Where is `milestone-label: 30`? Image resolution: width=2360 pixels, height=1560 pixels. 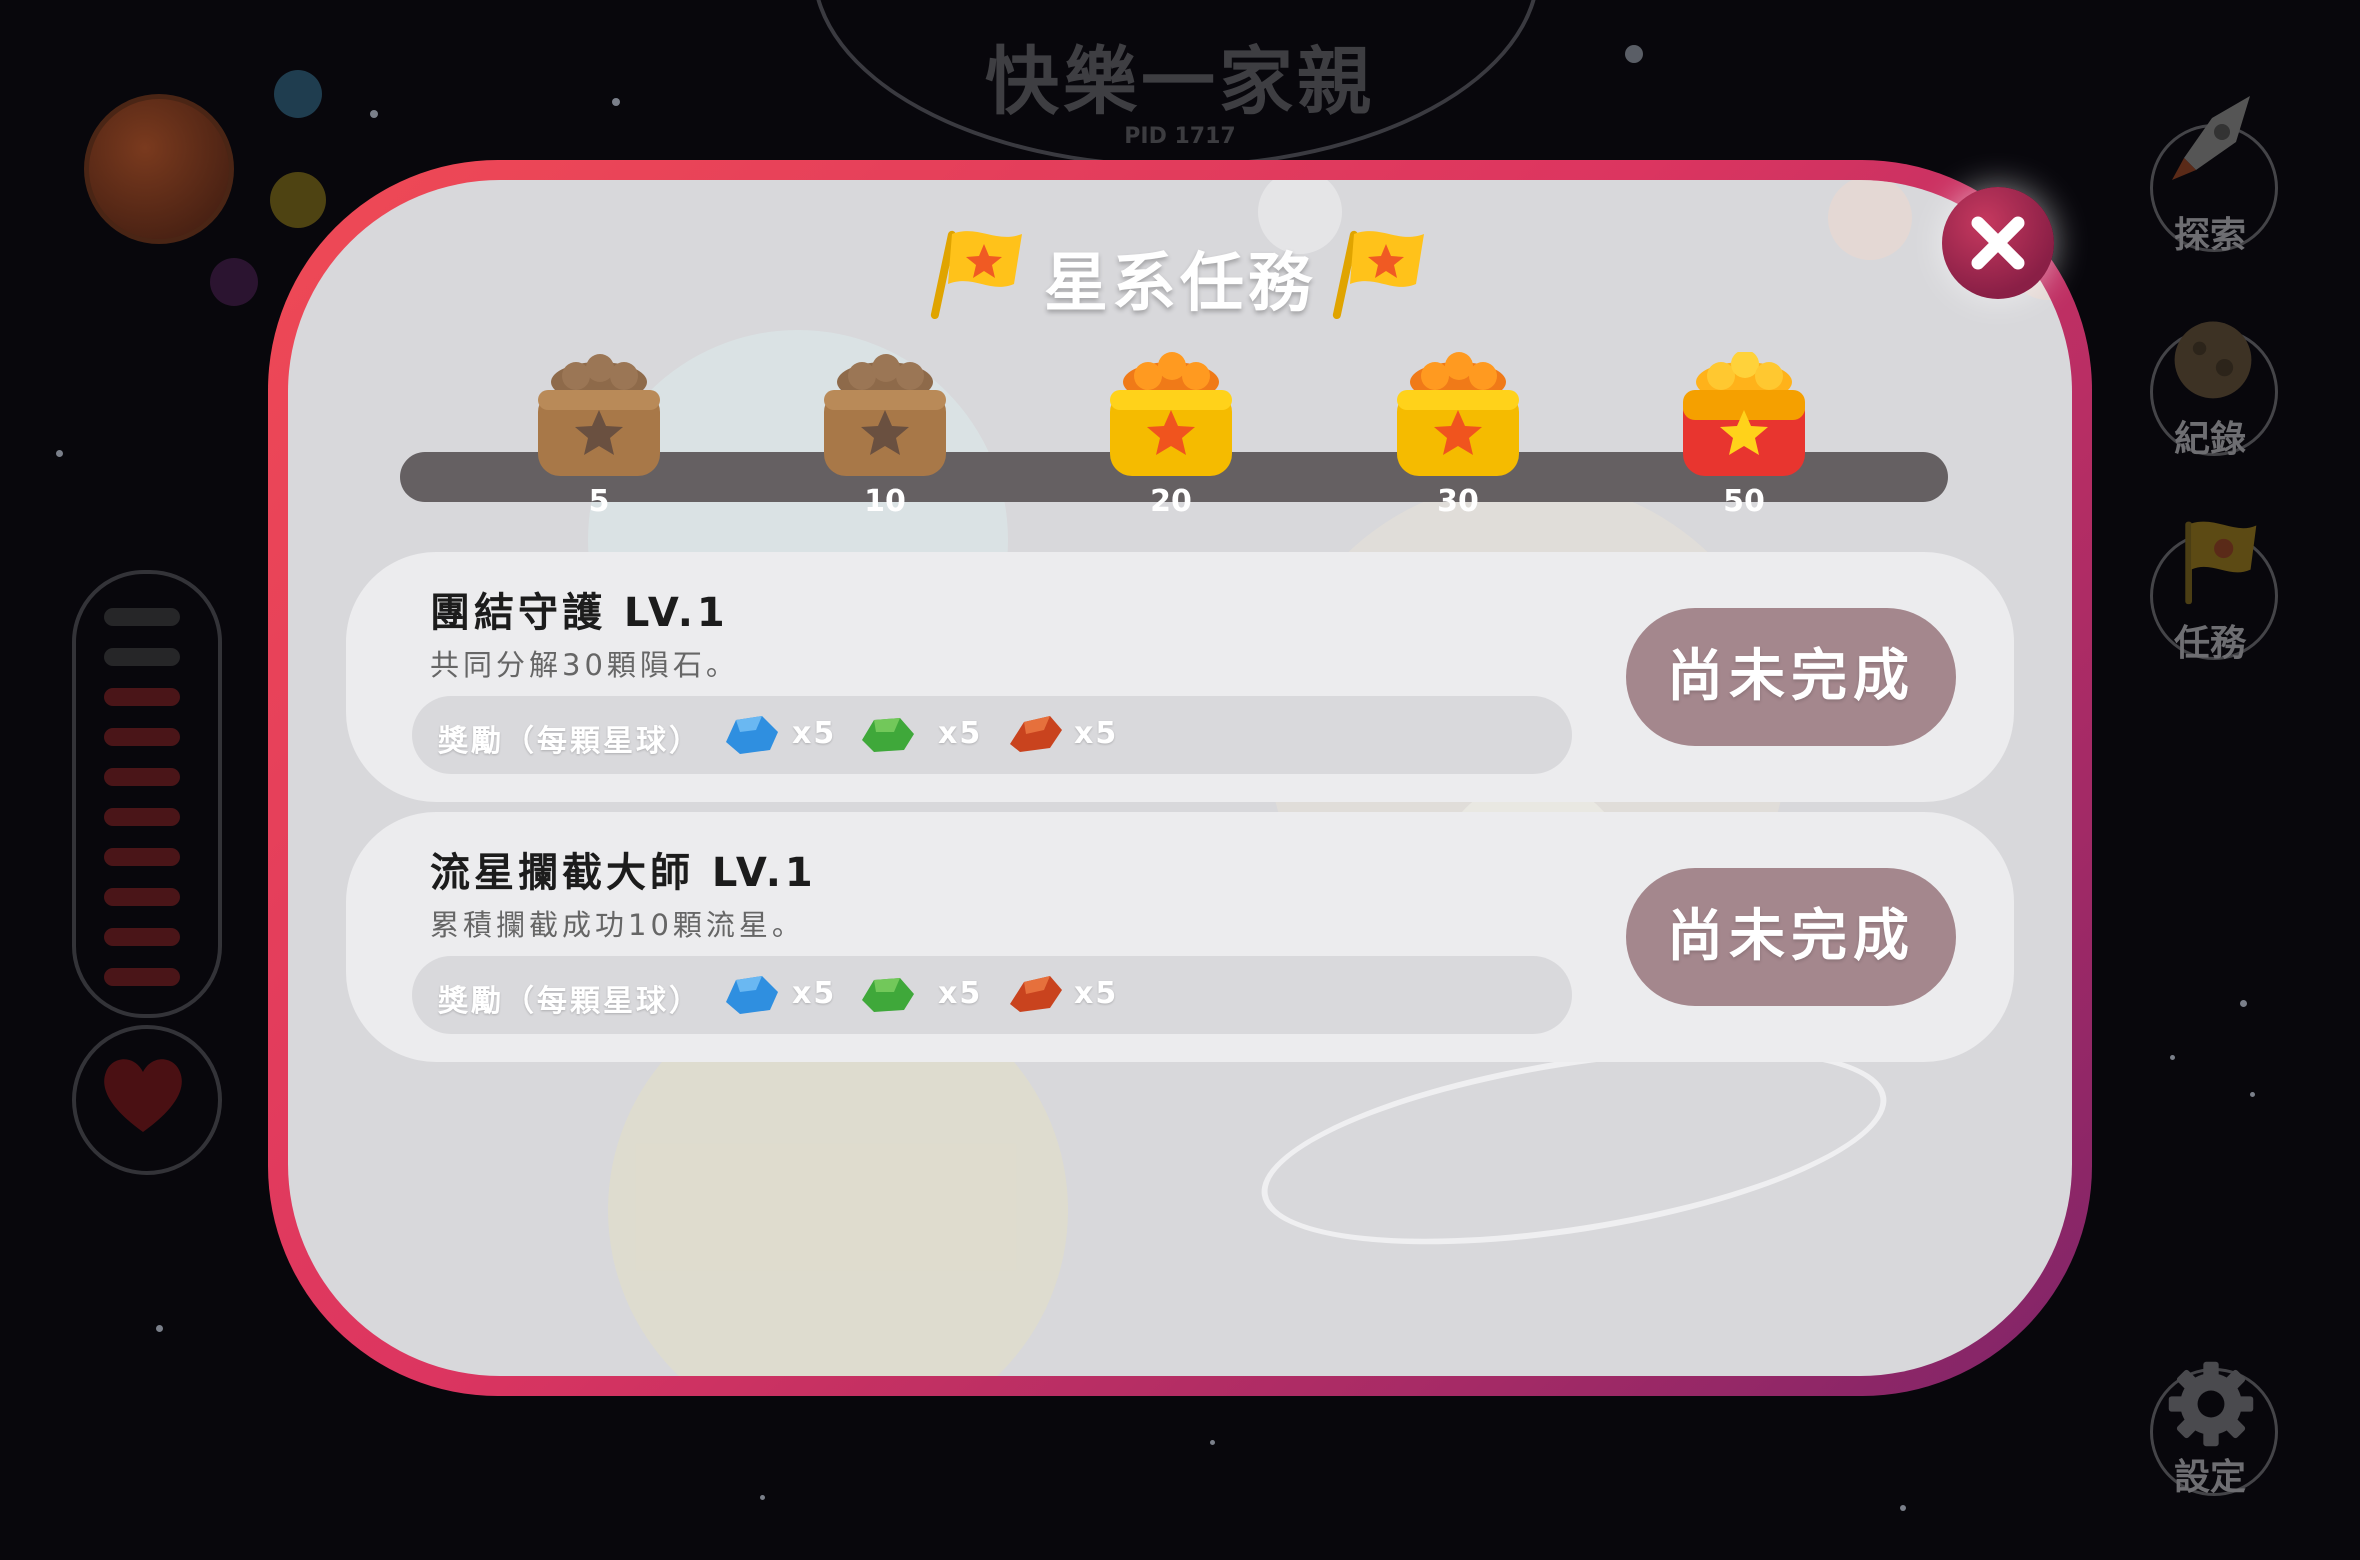
milestone-label: 30 is located at coordinates (1458, 501).